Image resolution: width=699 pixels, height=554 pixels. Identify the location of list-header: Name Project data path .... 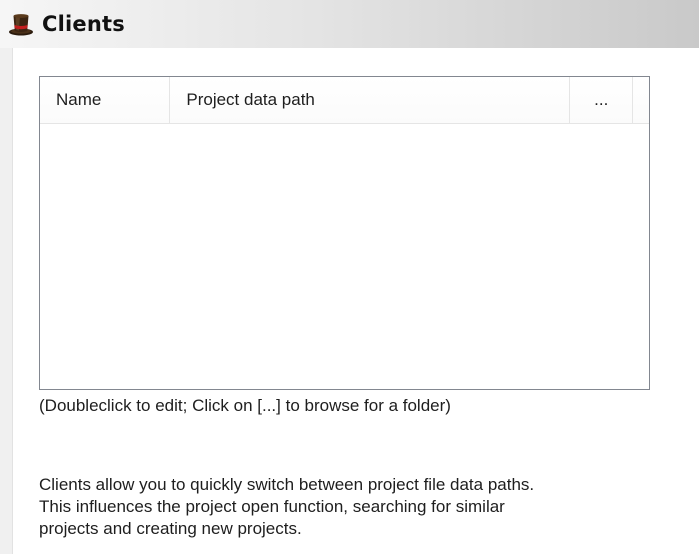
(344, 100).